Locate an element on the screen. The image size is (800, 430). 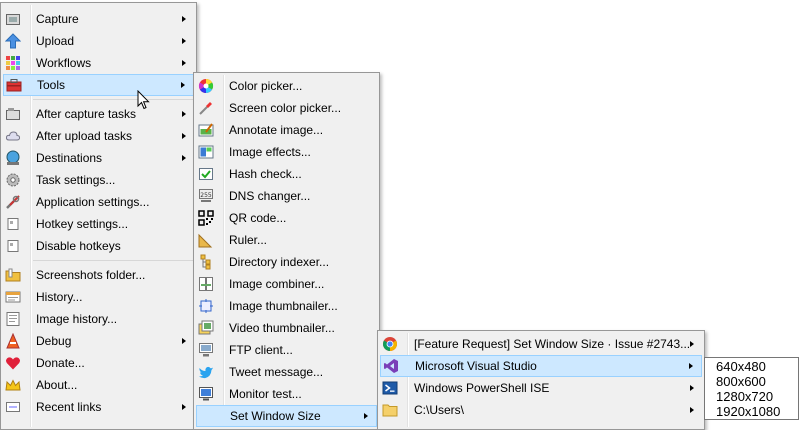
menu-item-label: Microsoft Visual Studio is located at coordinates (476, 366).